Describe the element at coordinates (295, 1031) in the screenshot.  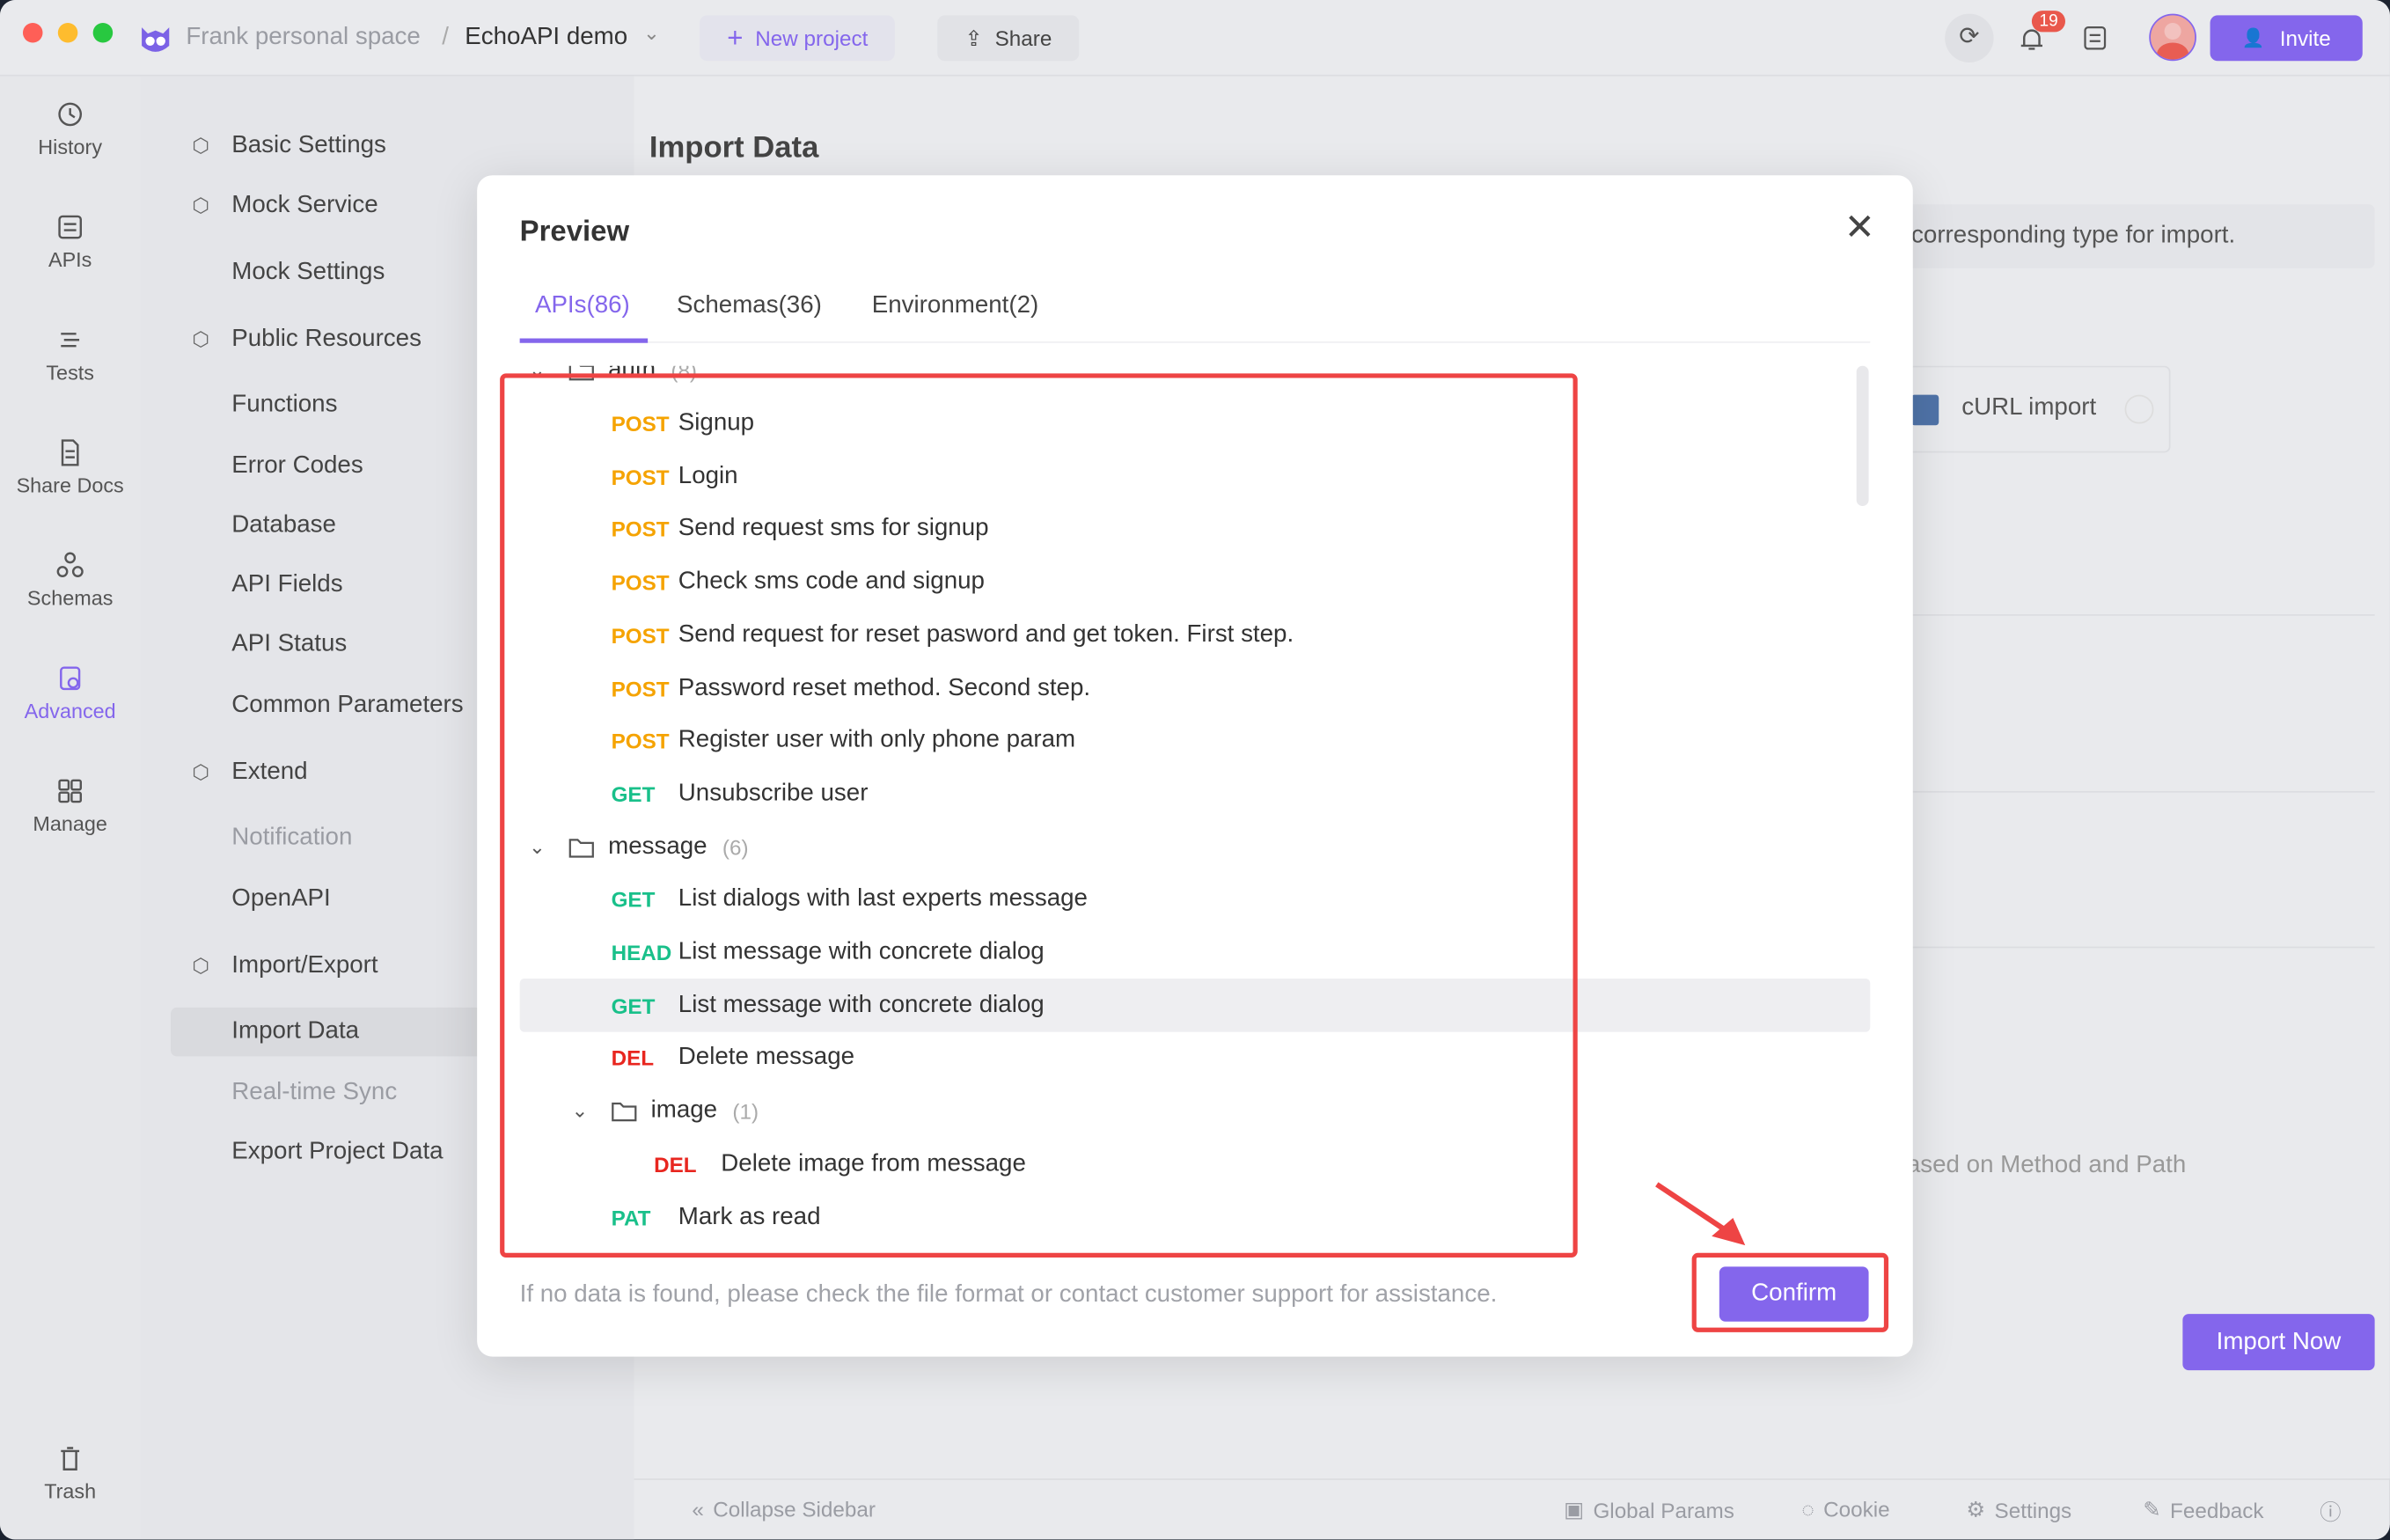
I see `nav-item-label: Import Data` at that location.